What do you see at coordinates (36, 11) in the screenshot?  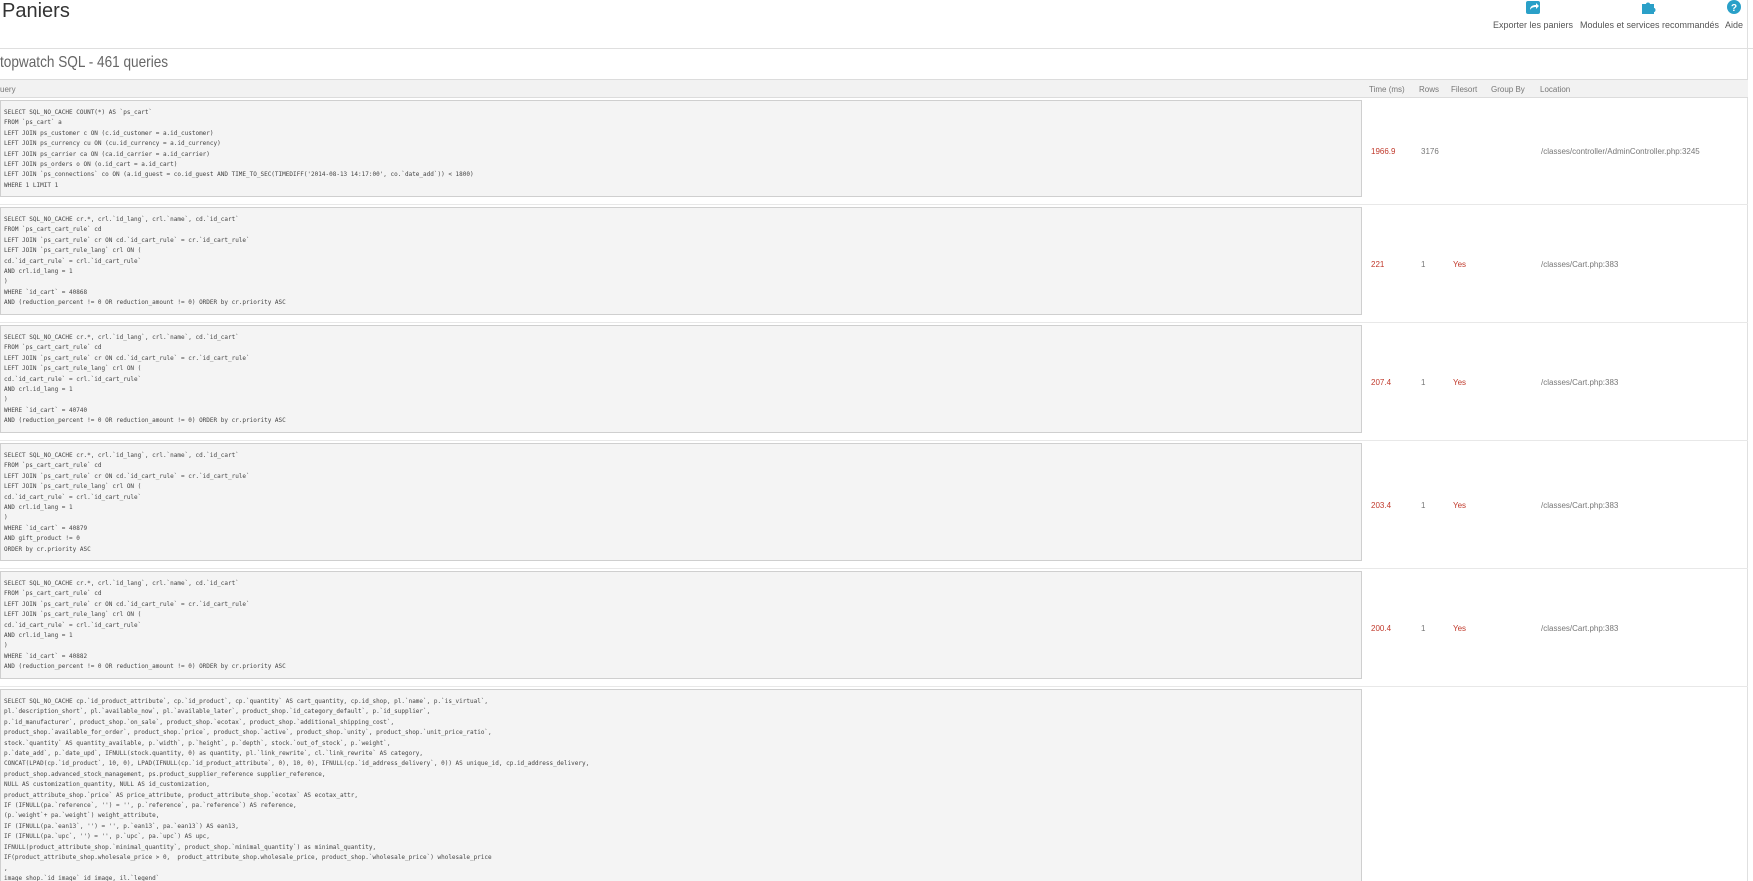 I see `page-title: Paniers` at bounding box center [36, 11].